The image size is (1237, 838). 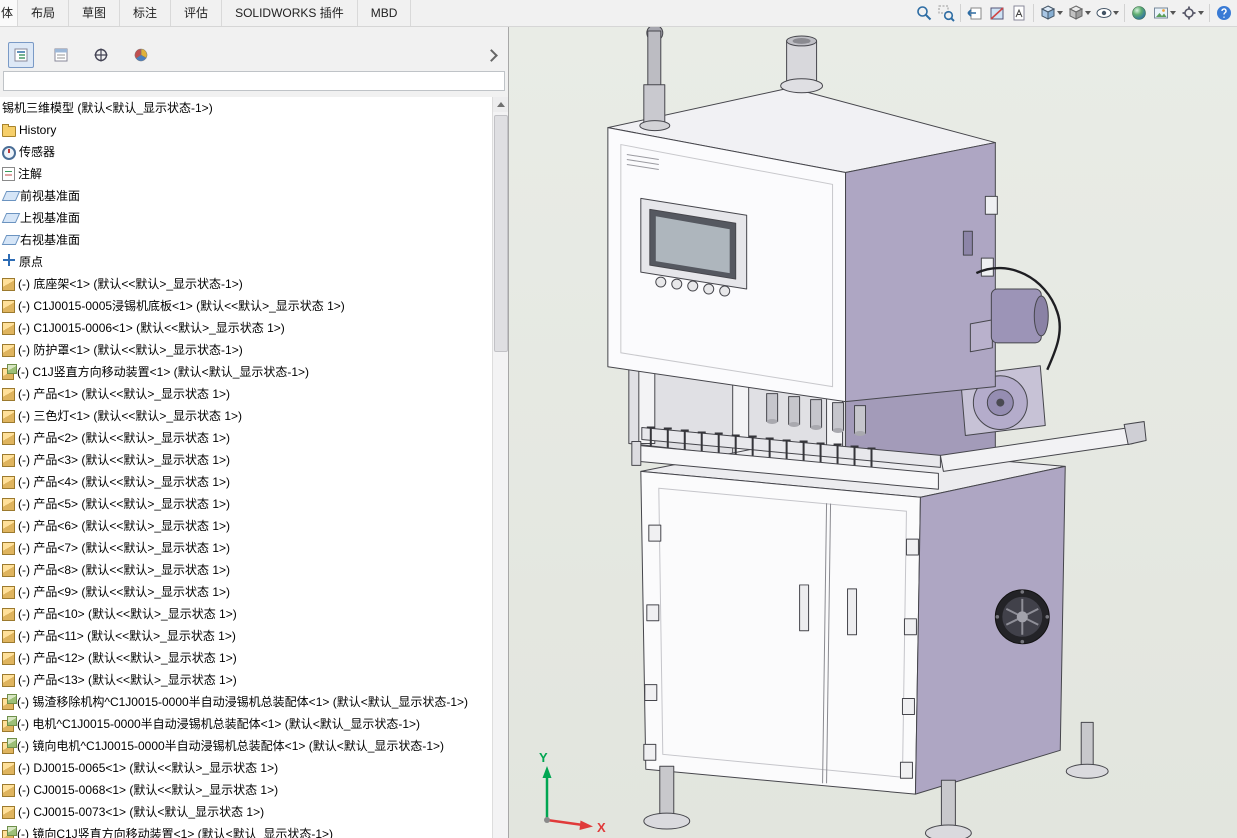 I want to click on apply-scene-icon, so click(x=1161, y=13).